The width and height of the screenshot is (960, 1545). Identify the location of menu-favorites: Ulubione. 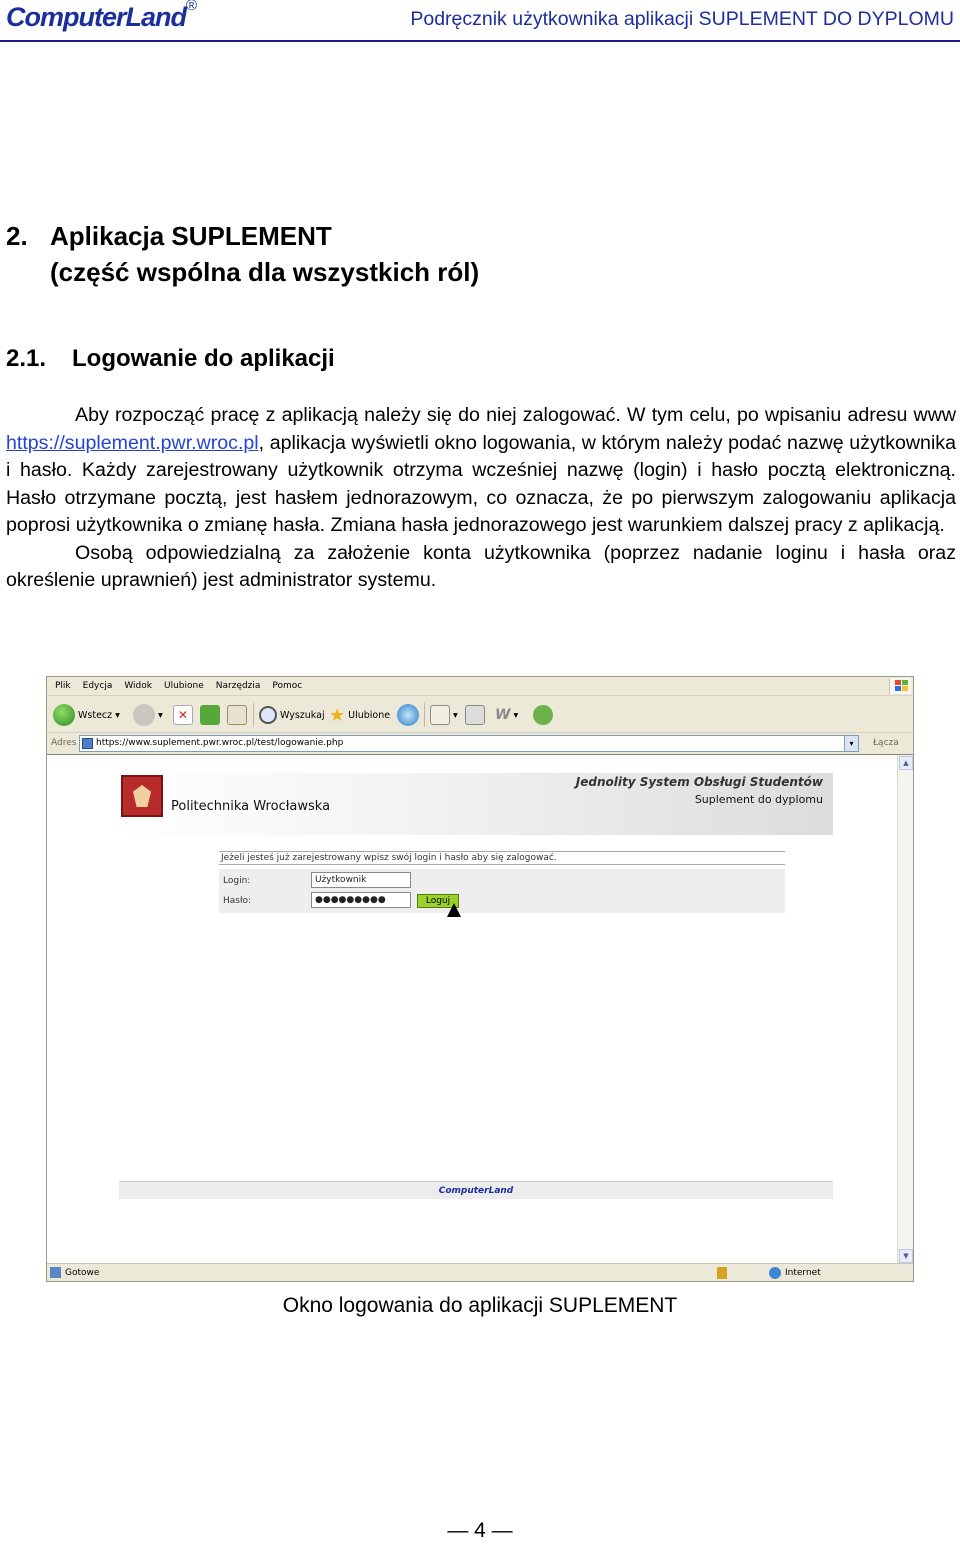
(184, 684).